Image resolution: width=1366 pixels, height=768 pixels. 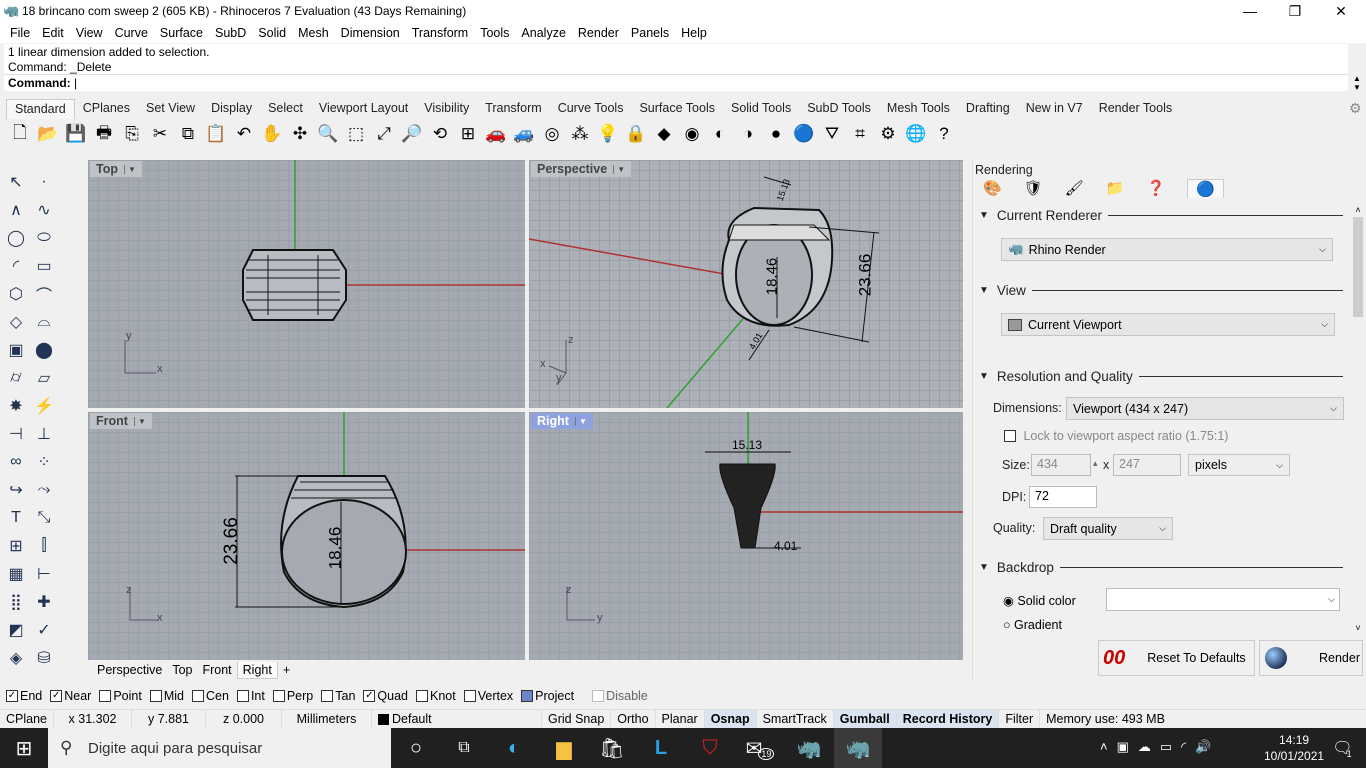 What do you see at coordinates (988, 109) in the screenshot?
I see `tab-drafting: Drafting` at bounding box center [988, 109].